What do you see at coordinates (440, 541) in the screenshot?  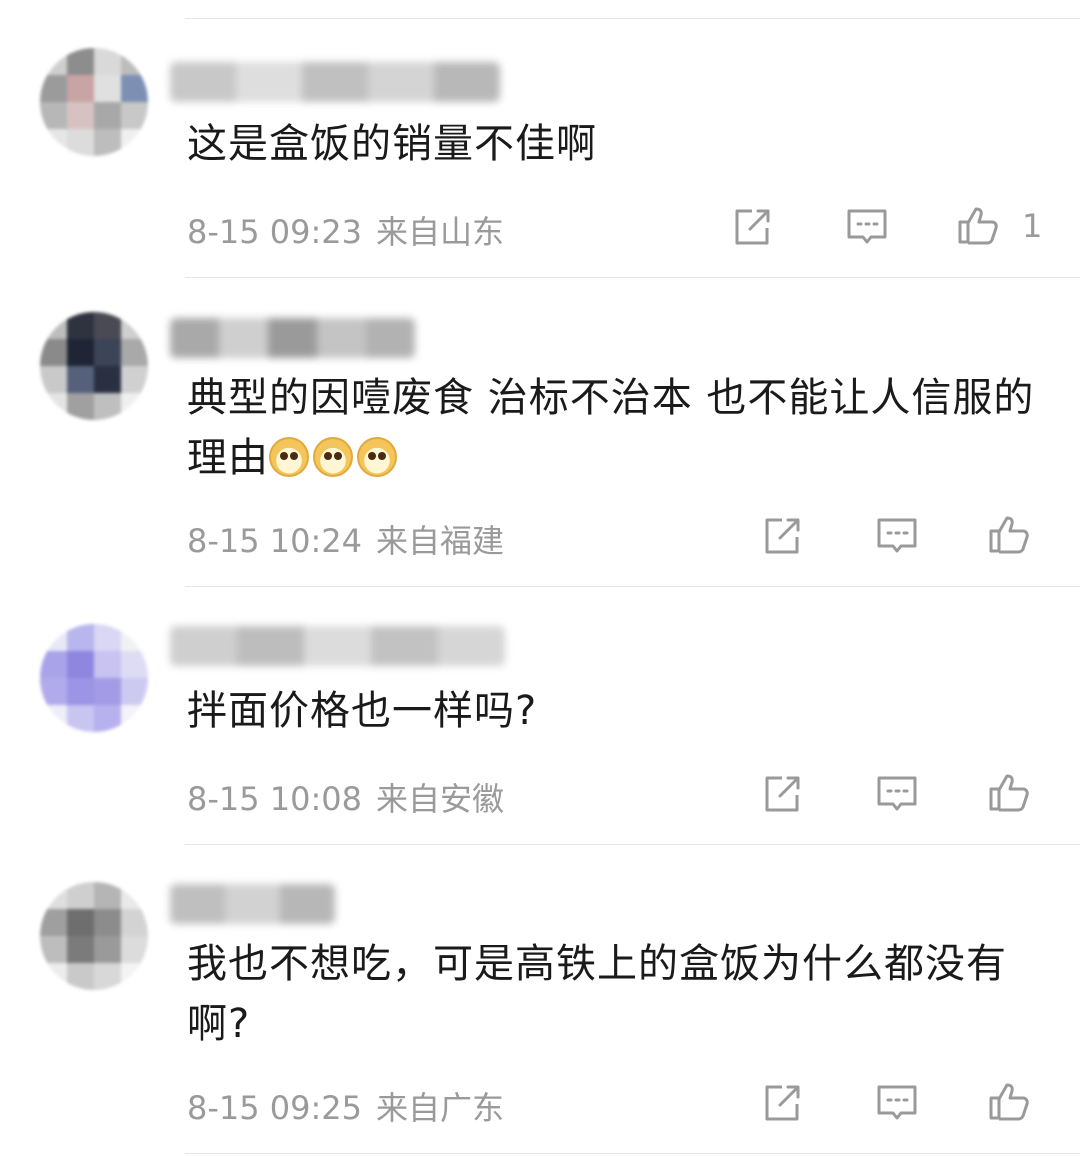 I see `comment-location: 来自福建` at bounding box center [440, 541].